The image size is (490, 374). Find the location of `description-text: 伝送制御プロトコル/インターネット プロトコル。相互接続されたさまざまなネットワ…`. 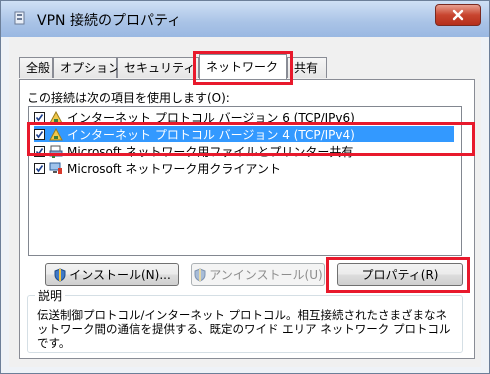

description-text: 伝送制御プロトコル/インターネット プロトコル。相互接続されたさまざまなネットワ… is located at coordinates (244, 329).